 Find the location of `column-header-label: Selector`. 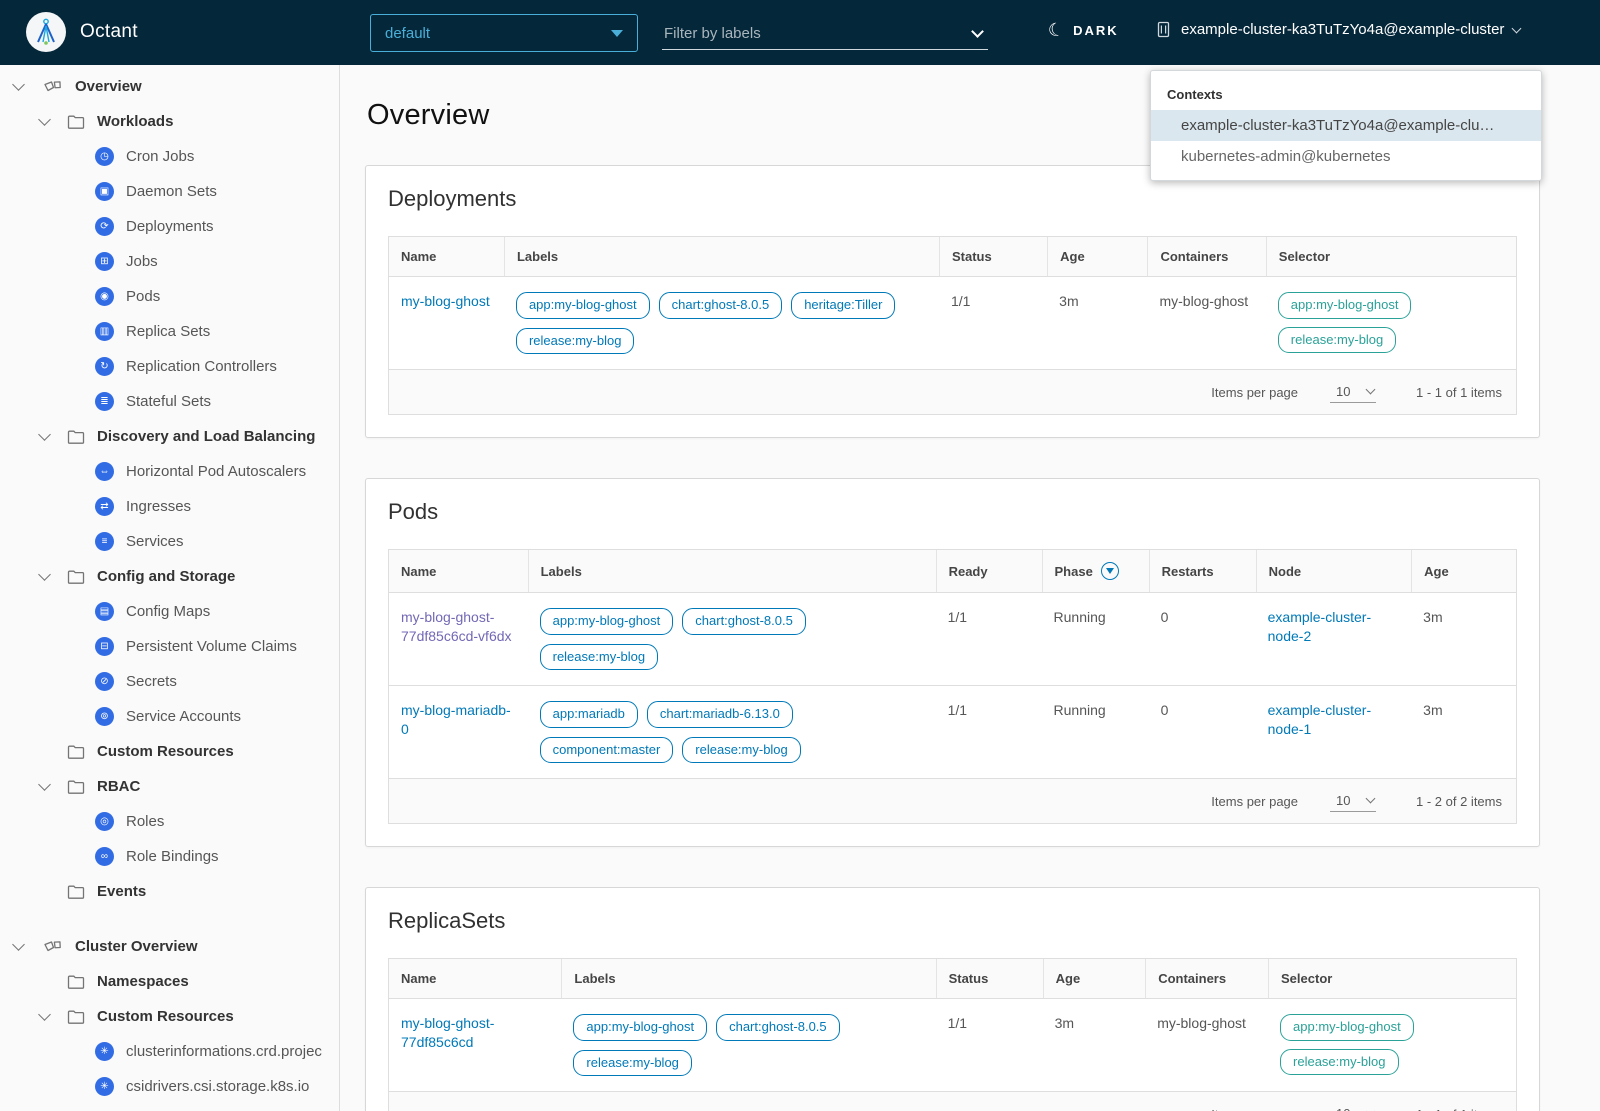

column-header-label: Selector is located at coordinates (1307, 979).